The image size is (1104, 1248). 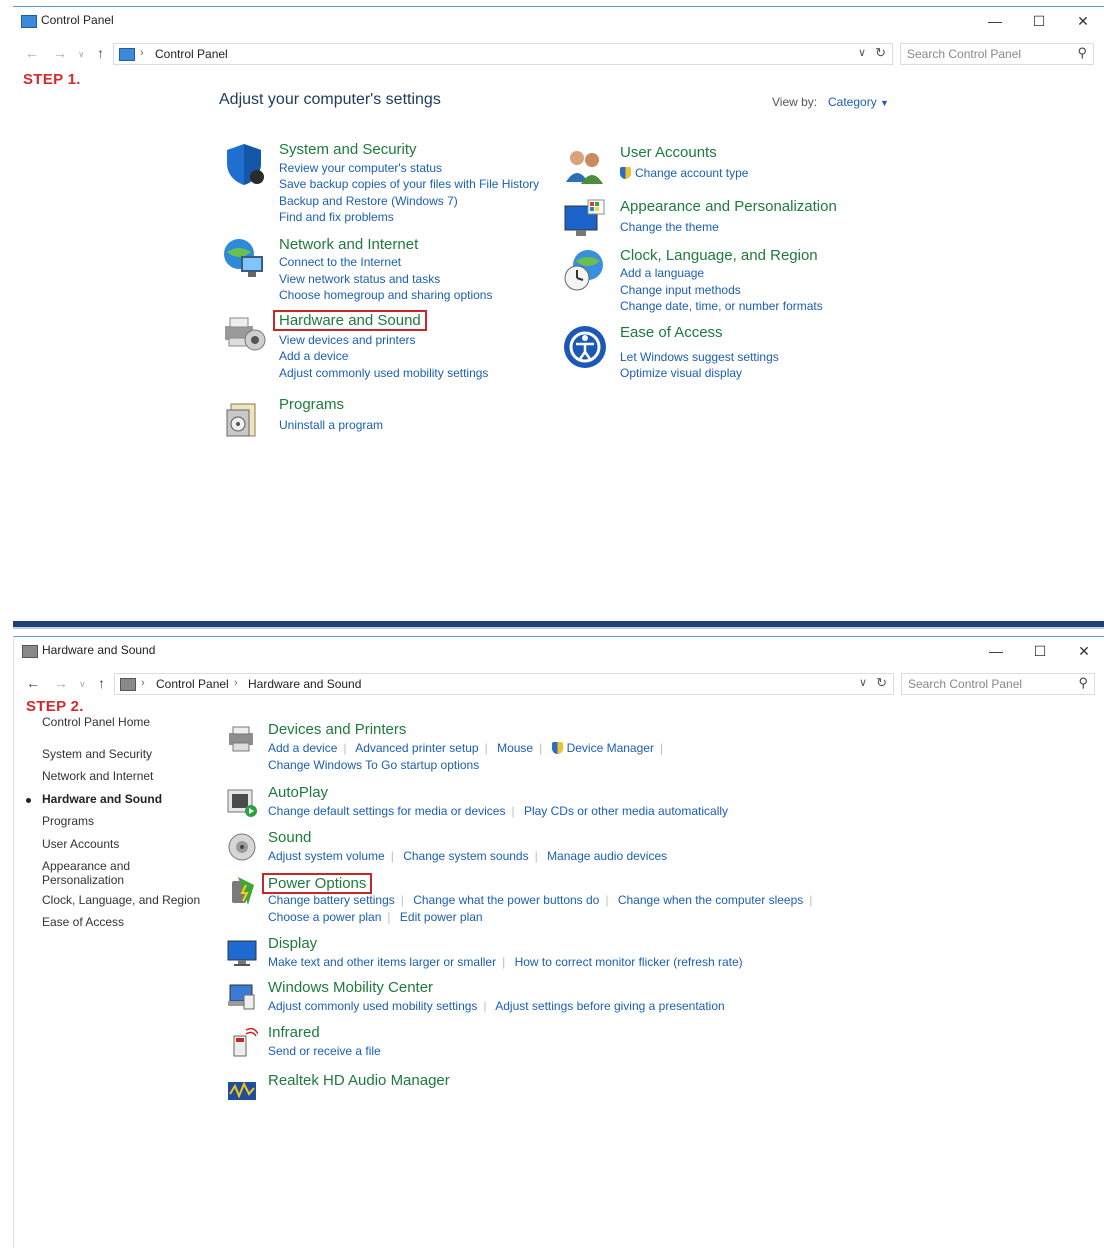 What do you see at coordinates (607, 856) in the screenshot?
I see `link-manage-audio-devices: Manage audio devices` at bounding box center [607, 856].